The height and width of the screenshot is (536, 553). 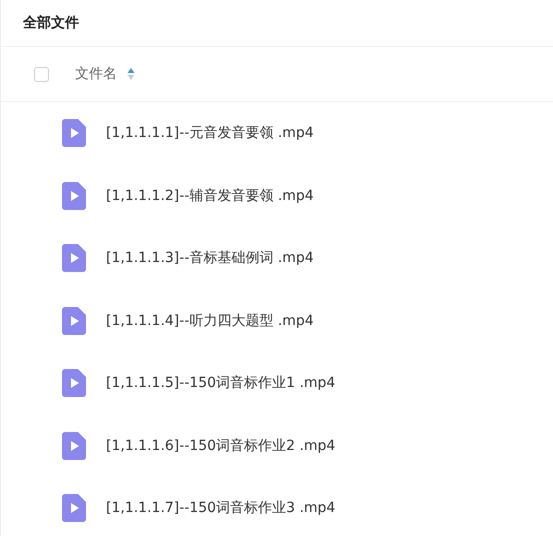 I want to click on file-name: [1,1.1.1.7]--150词音标作业3 .mp4, so click(x=221, y=508).